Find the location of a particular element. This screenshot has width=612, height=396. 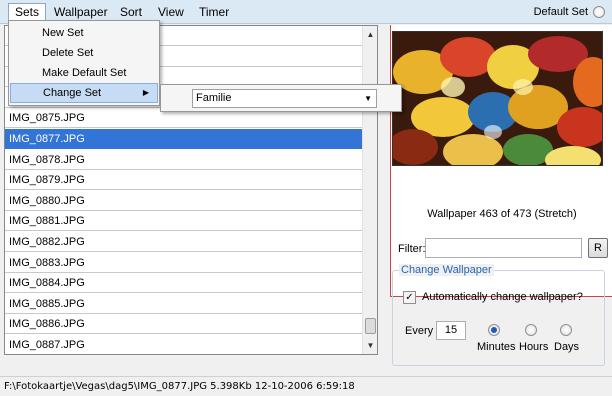

filter-input is located at coordinates (503, 248).